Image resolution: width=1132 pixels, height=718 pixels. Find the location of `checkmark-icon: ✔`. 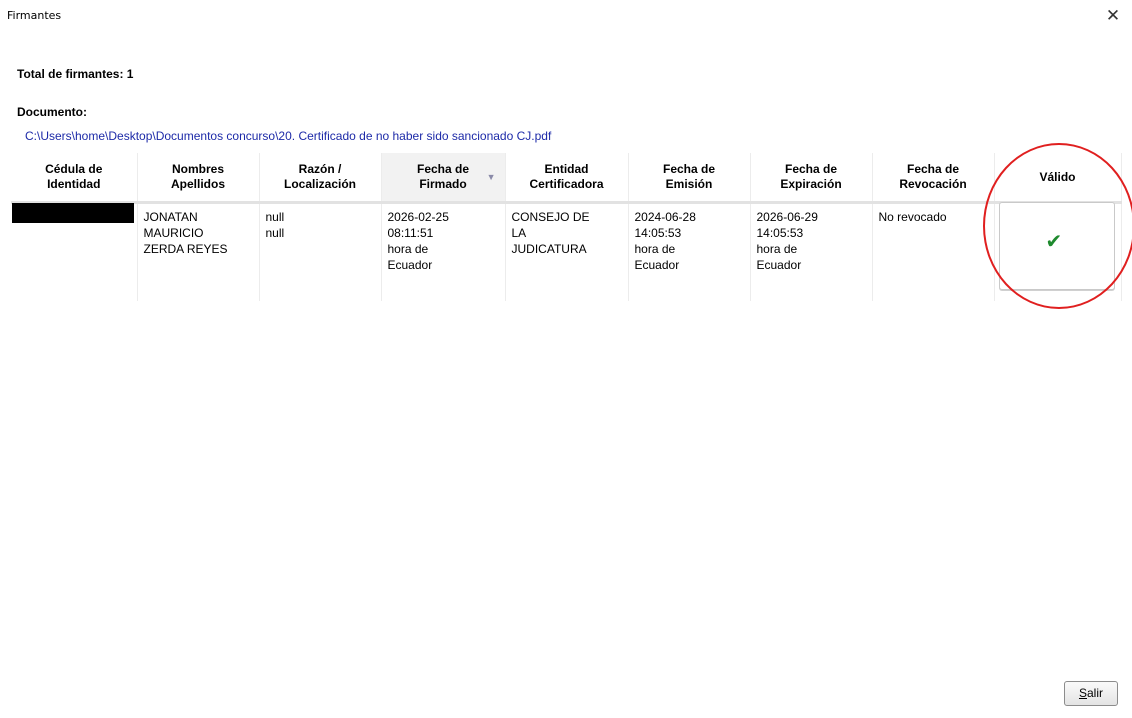

checkmark-icon: ✔ is located at coordinates (1054, 241).